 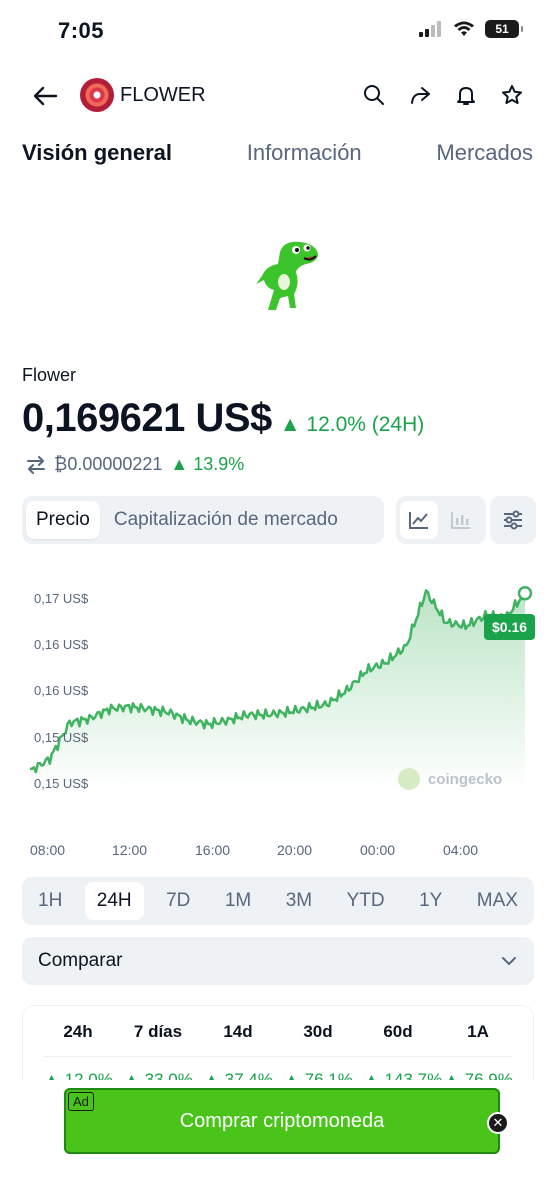 What do you see at coordinates (278, 961) in the screenshot?
I see `compare-dropdown: Comparar` at bounding box center [278, 961].